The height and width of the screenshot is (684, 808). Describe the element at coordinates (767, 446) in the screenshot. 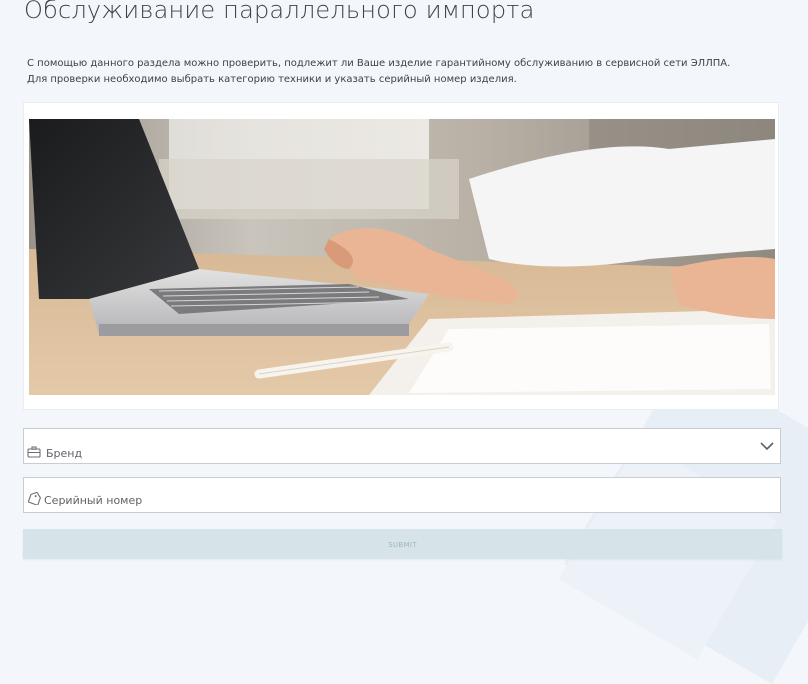

I see `chevron-down-icon` at that location.